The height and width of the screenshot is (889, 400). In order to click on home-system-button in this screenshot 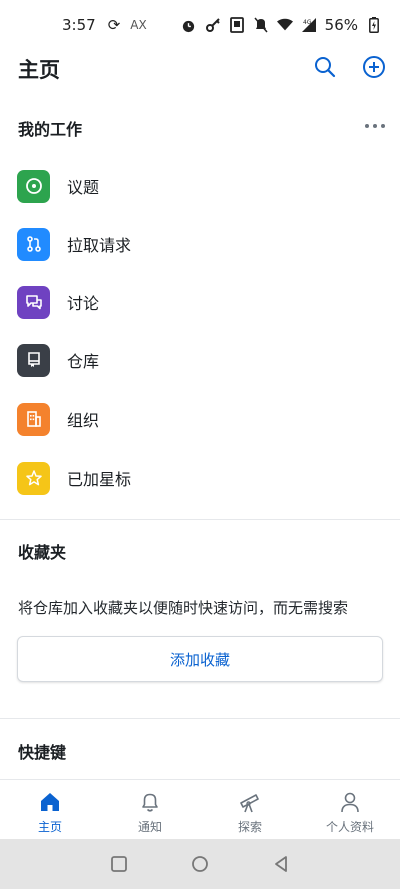, I will do `click(200, 864)`.